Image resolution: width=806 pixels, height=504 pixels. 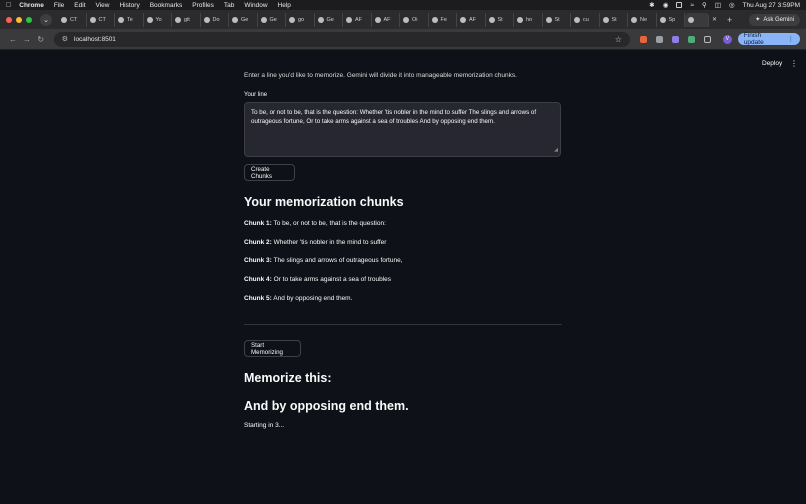 What do you see at coordinates (27, 39) in the screenshot?
I see `forward-button: →` at bounding box center [27, 39].